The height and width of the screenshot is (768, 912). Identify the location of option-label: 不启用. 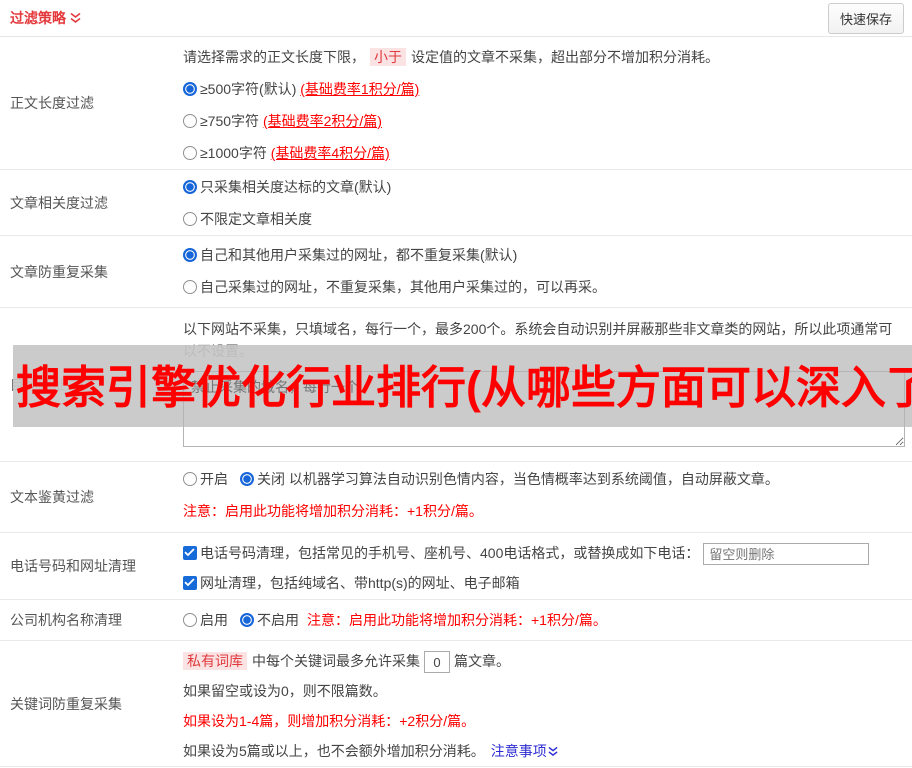
(278, 620).